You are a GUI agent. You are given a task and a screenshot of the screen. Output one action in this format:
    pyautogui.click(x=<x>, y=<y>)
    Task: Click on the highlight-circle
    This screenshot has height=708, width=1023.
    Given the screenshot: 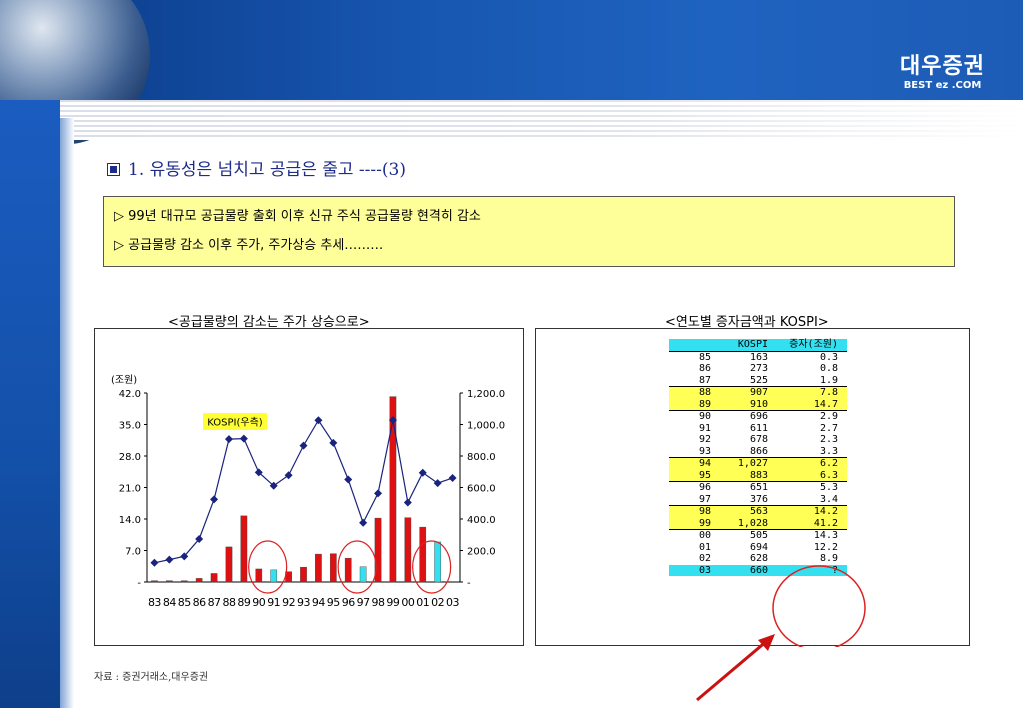 What is the action you would take?
    pyautogui.click(x=819, y=606)
    